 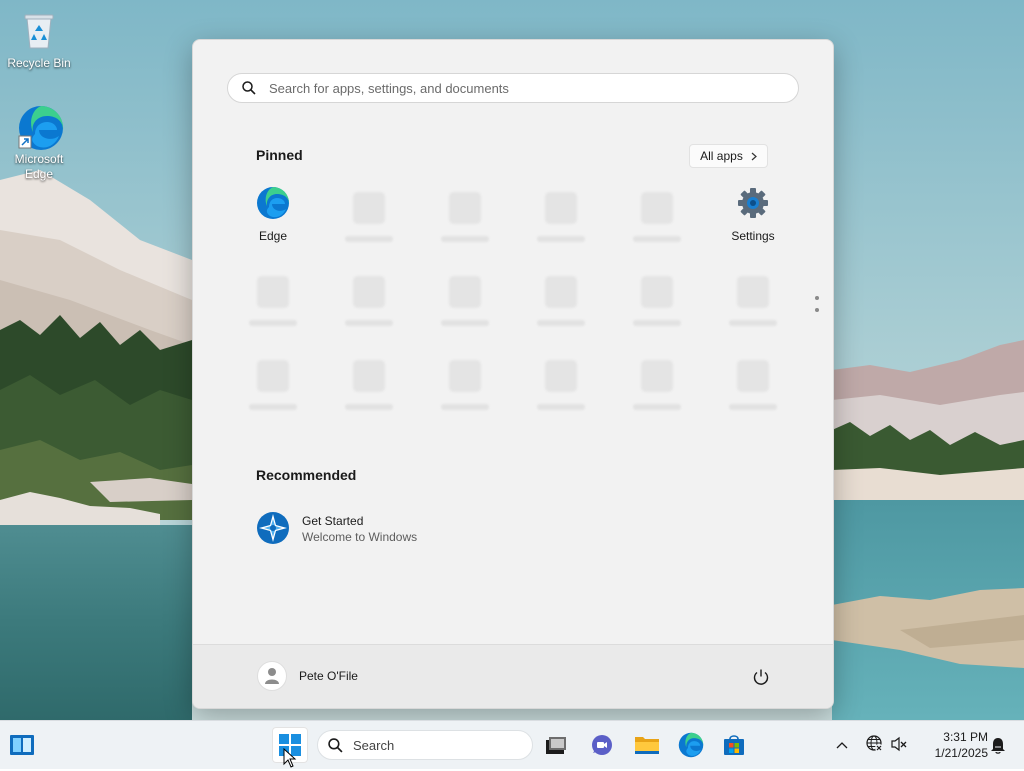 I want to click on user-account-button: Pete O'File, so click(x=307, y=676).